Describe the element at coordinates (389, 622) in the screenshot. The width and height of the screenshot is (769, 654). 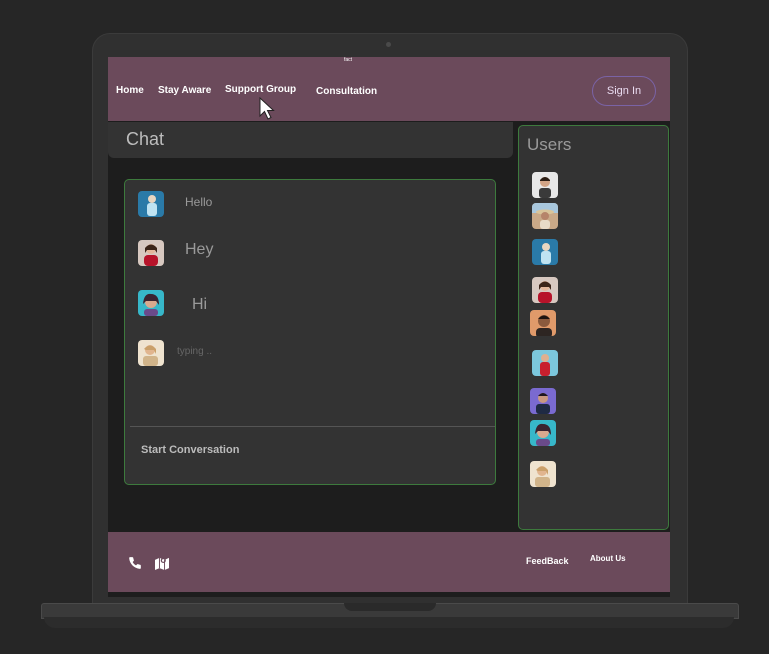
I see `laptop-base-bottom` at that location.